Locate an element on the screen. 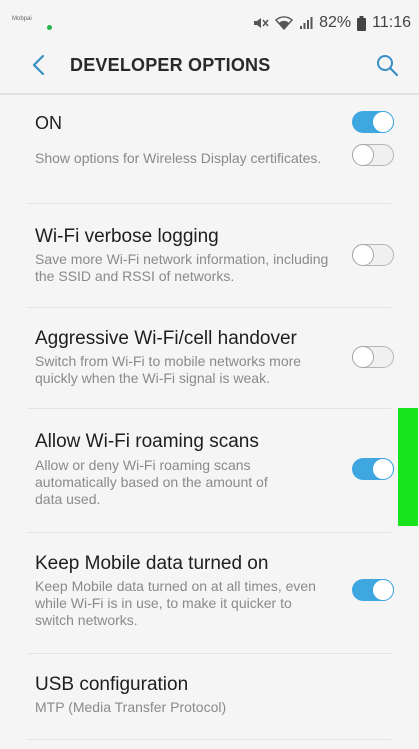  battery-icon is located at coordinates (362, 23).